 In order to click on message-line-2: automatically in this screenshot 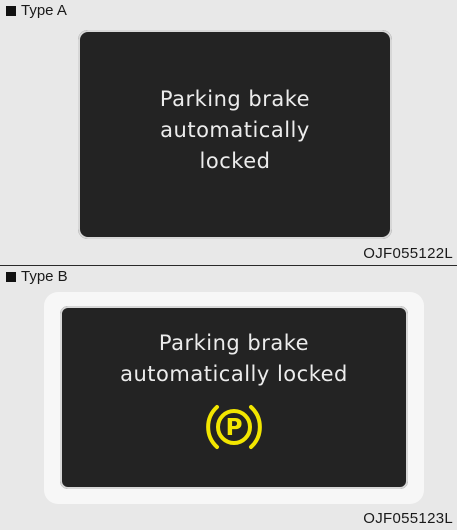, I will do `click(235, 130)`.